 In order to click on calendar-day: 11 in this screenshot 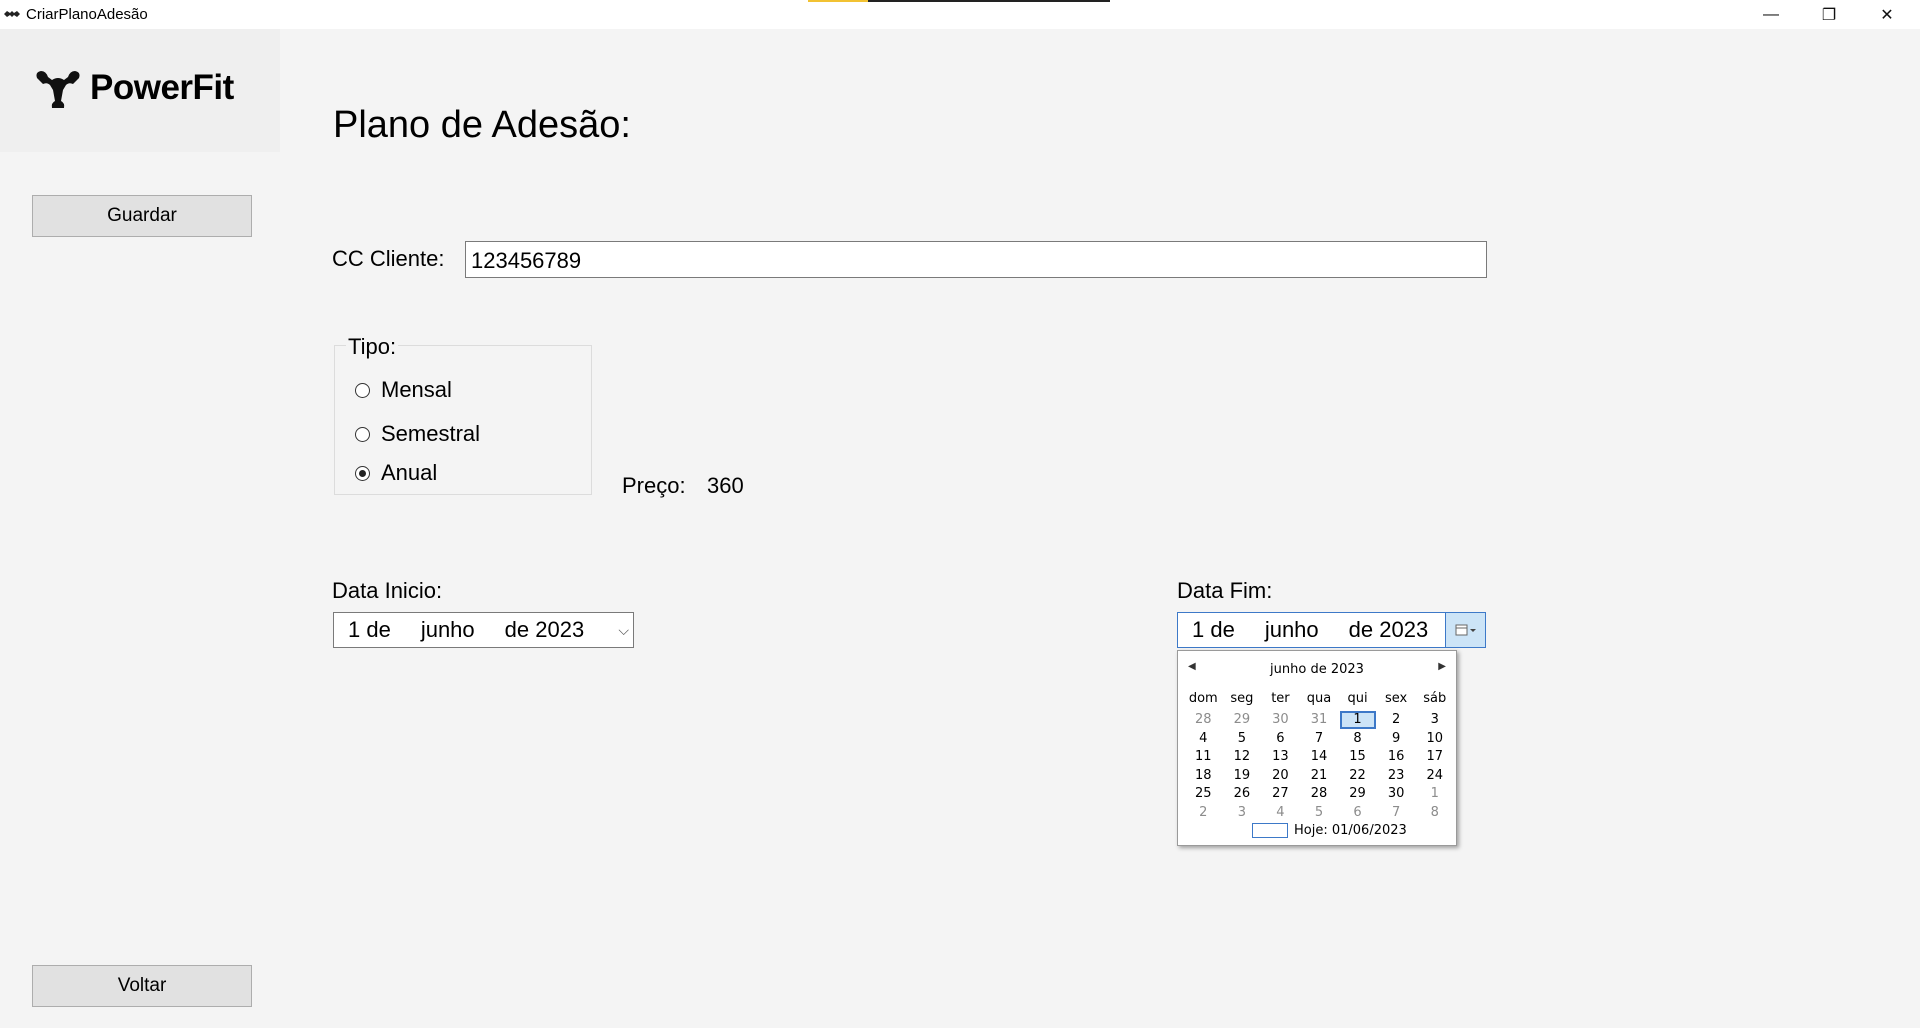, I will do `click(1203, 757)`.